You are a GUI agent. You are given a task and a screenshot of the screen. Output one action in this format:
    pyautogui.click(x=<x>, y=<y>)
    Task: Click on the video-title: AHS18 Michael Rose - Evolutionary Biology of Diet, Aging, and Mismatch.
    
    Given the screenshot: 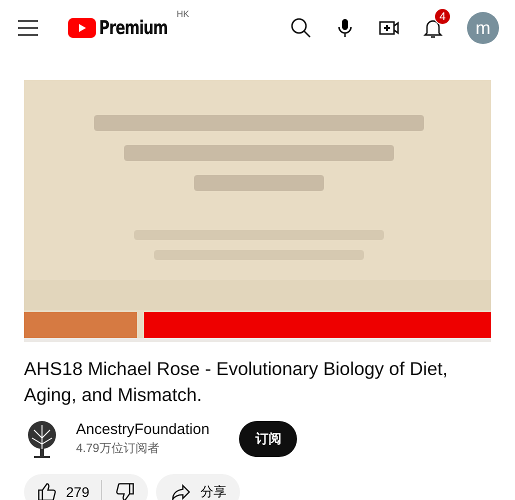 What is the action you would take?
    pyautogui.click(x=236, y=382)
    